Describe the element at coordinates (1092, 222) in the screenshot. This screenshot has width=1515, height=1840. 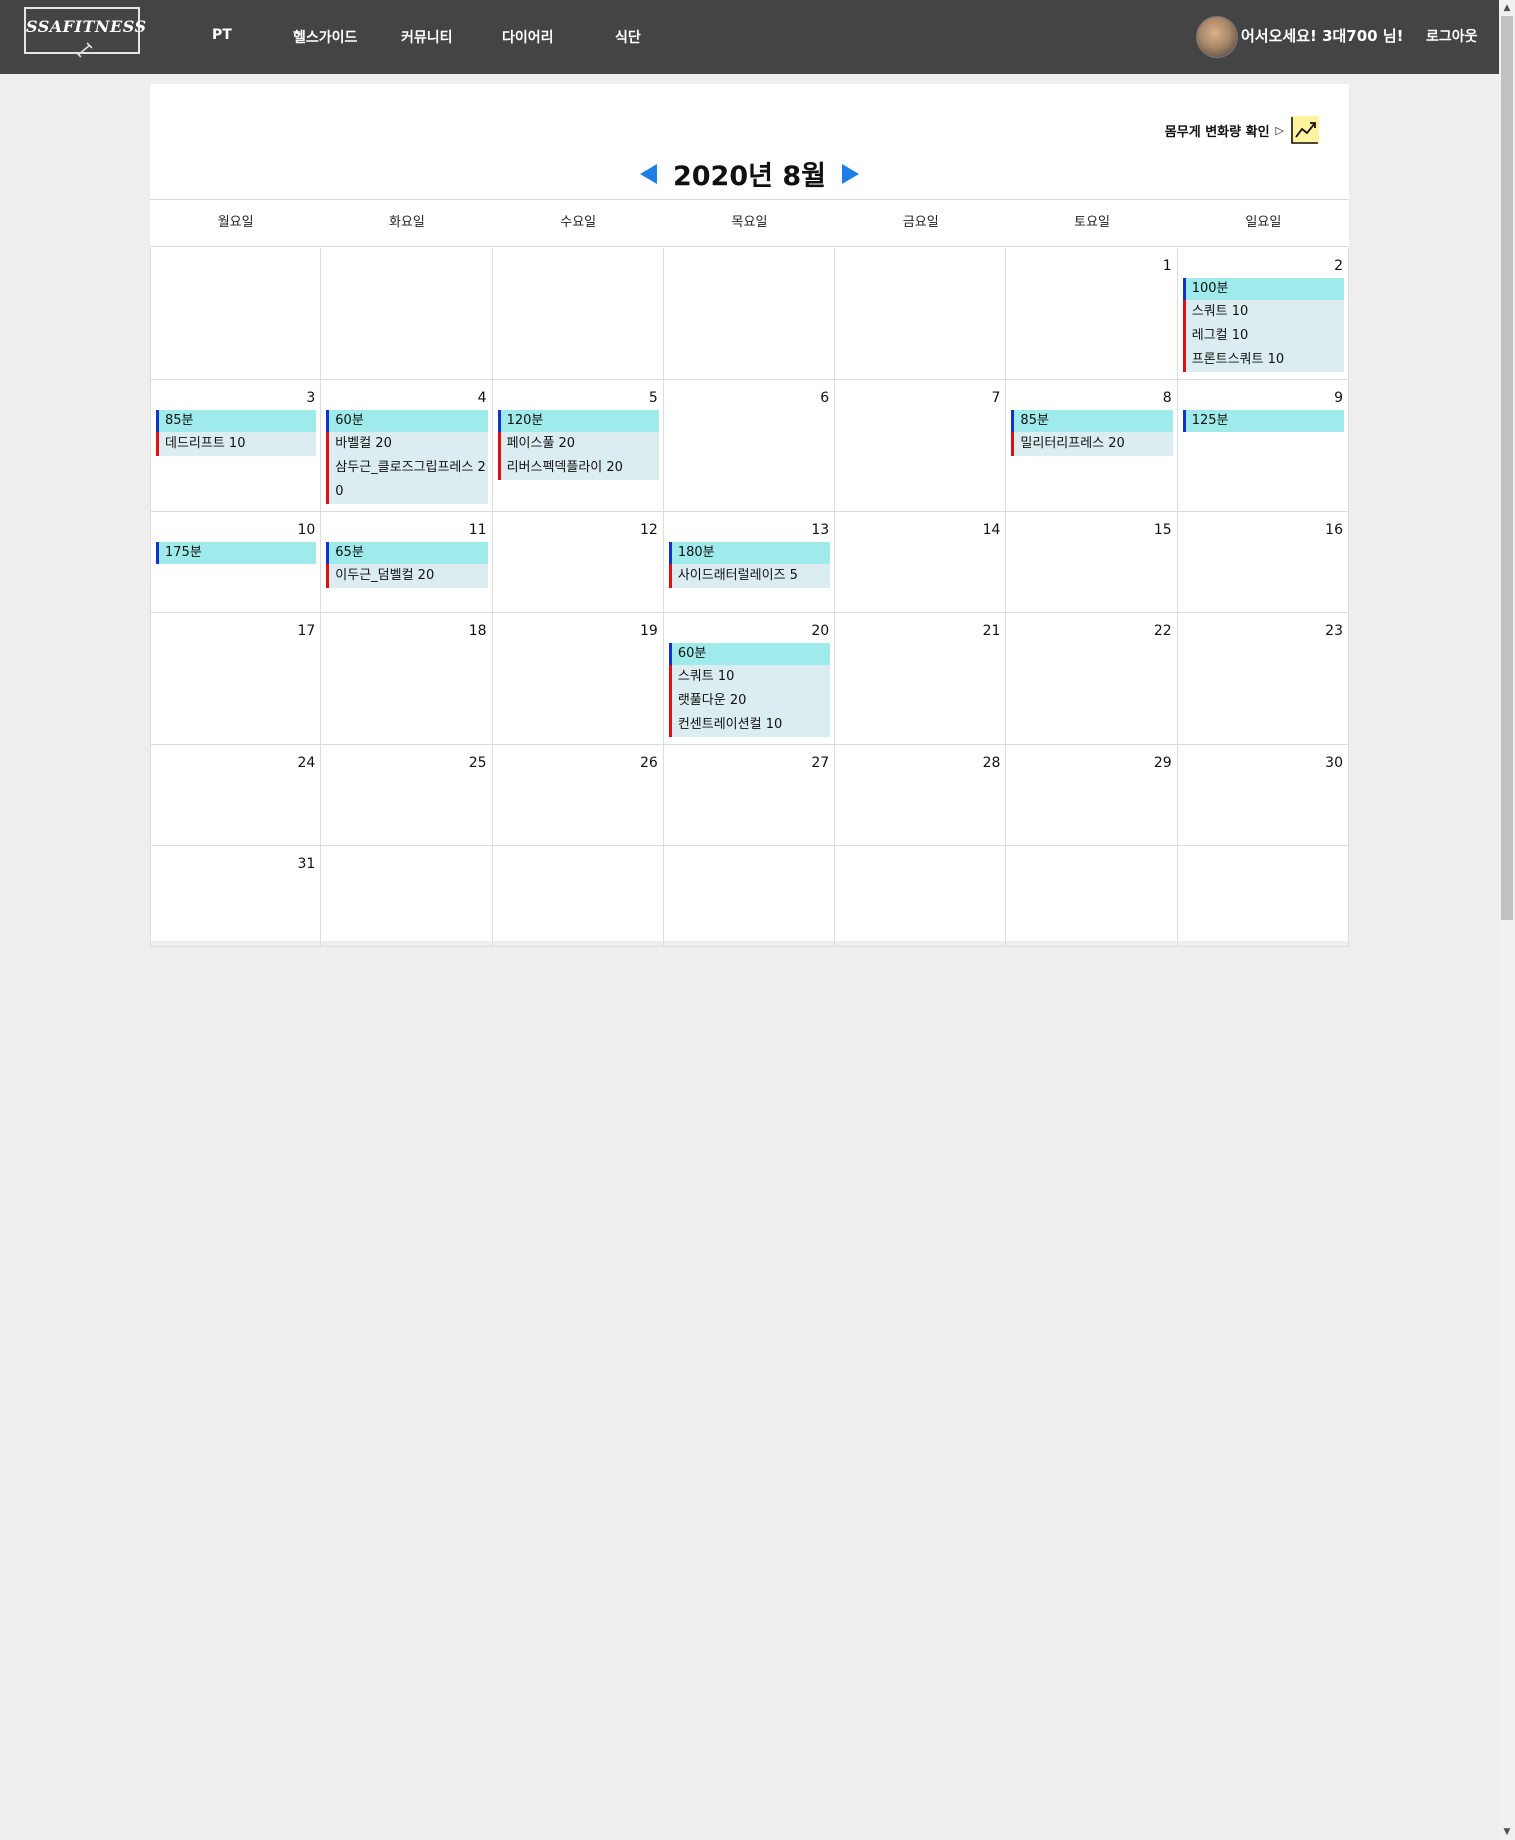
I see `weekday-sat: 토요일` at that location.